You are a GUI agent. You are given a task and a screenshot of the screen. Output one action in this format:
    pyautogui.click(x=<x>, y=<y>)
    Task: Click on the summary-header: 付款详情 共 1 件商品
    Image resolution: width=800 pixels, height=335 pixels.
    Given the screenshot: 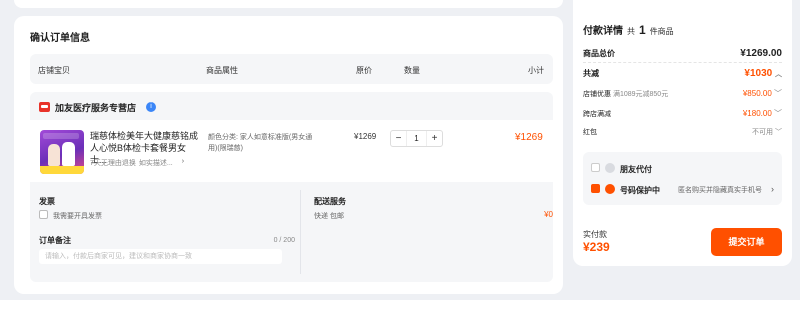 What is the action you would take?
    pyautogui.click(x=628, y=29)
    